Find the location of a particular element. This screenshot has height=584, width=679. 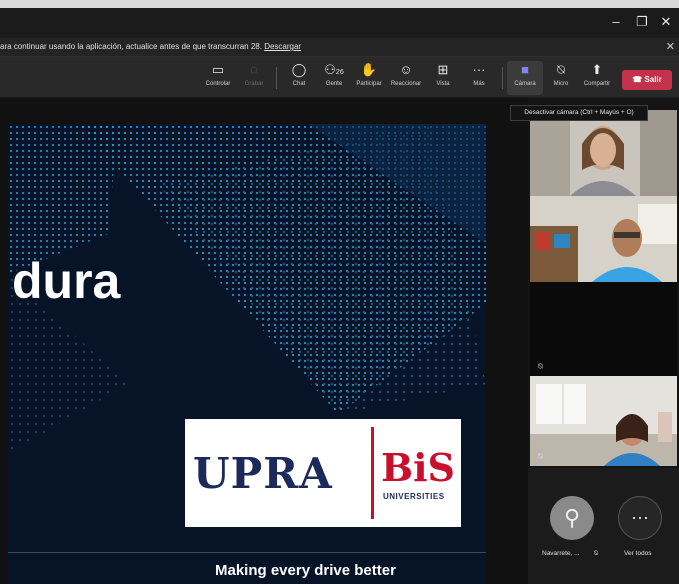

slide-heading: dura is located at coordinates (66, 281).